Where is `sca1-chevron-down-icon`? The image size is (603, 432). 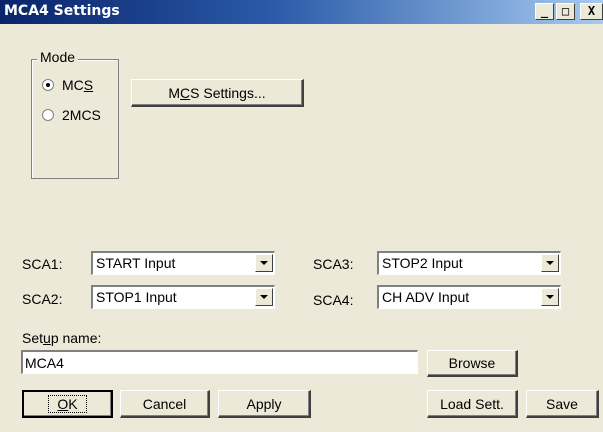 sca1-chevron-down-icon is located at coordinates (264, 263).